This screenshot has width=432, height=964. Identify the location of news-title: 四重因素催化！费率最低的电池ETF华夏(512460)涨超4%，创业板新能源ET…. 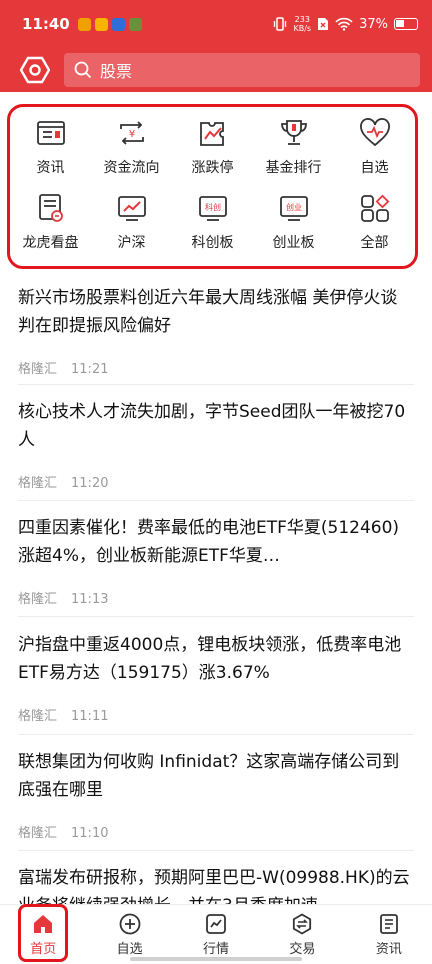
(209, 542).